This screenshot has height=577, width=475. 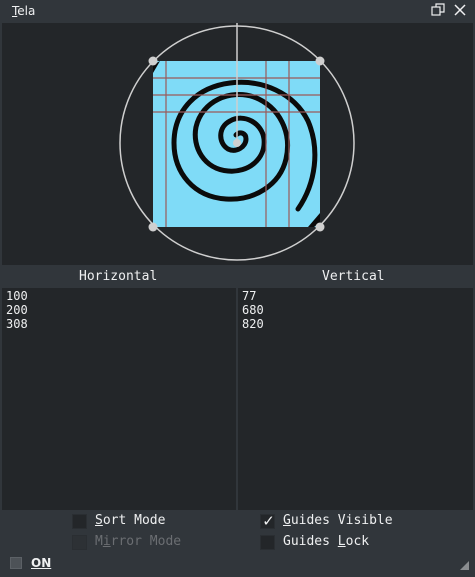 I want to click on list-item: 680, so click(x=355, y=310).